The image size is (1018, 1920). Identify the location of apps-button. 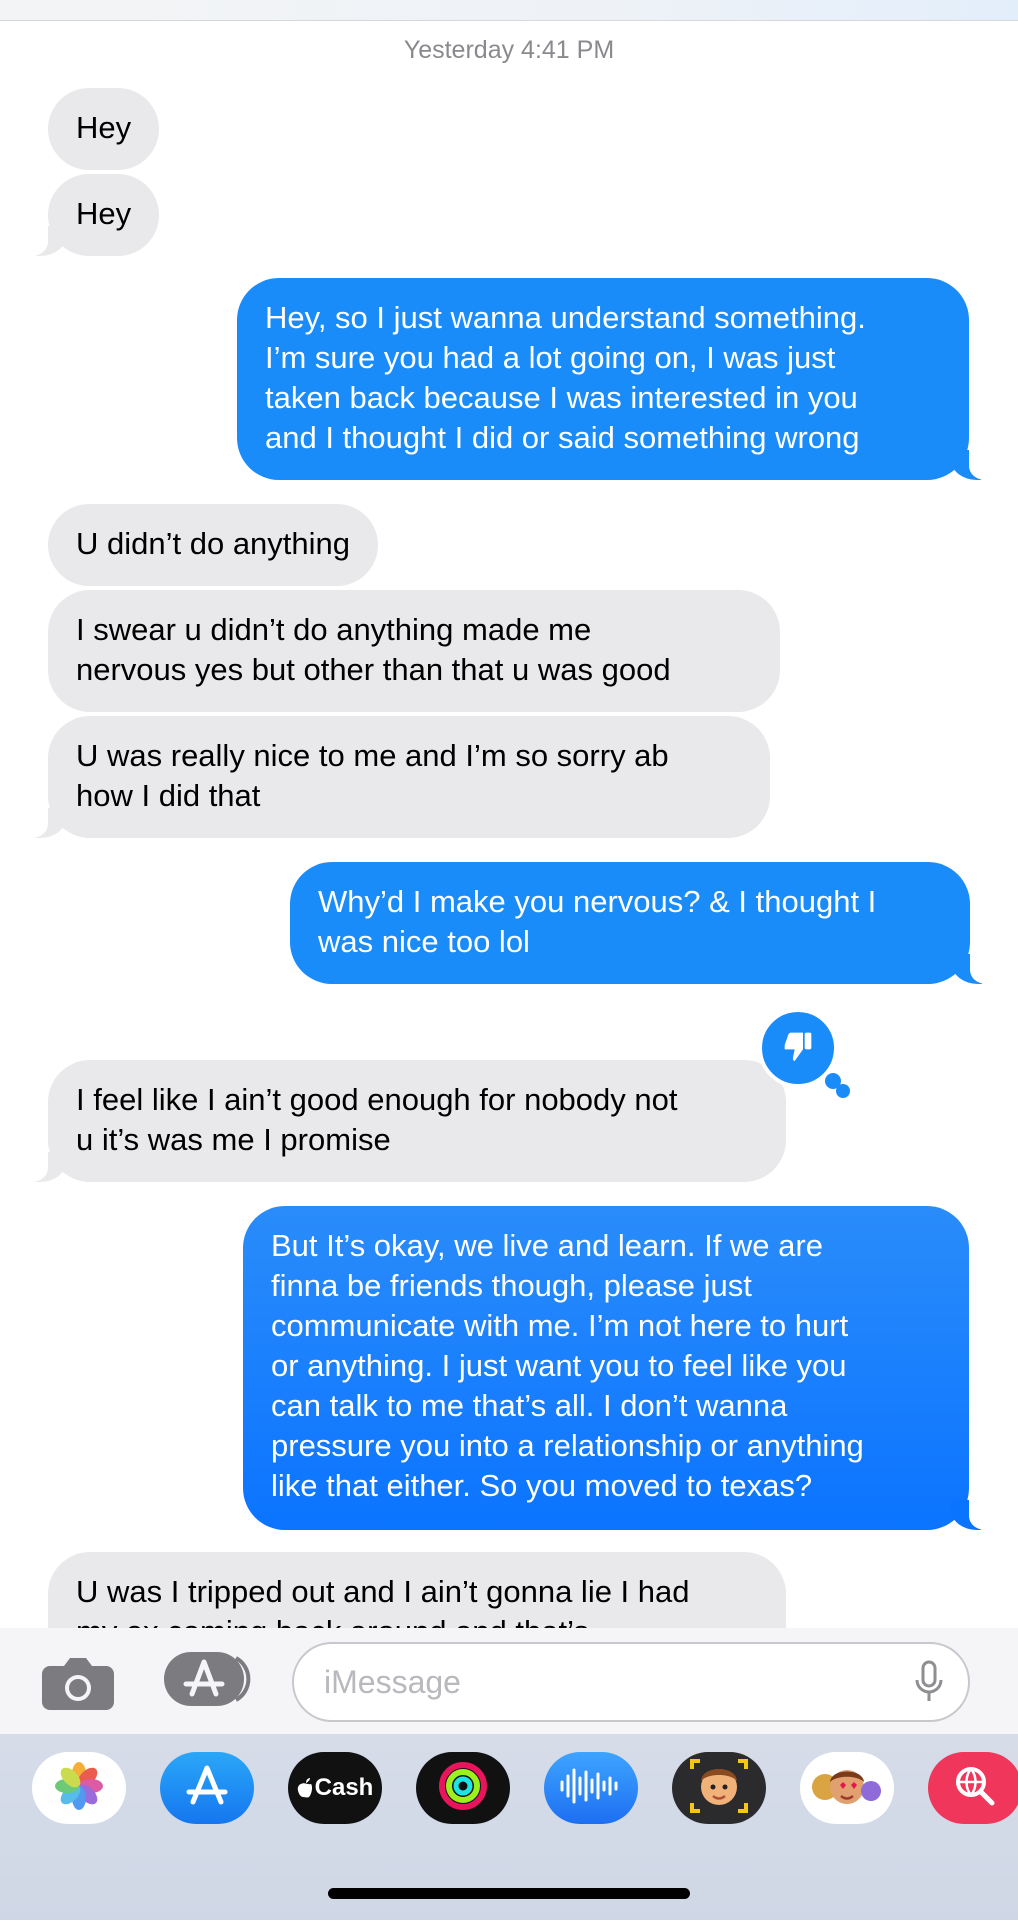
(209, 1679).